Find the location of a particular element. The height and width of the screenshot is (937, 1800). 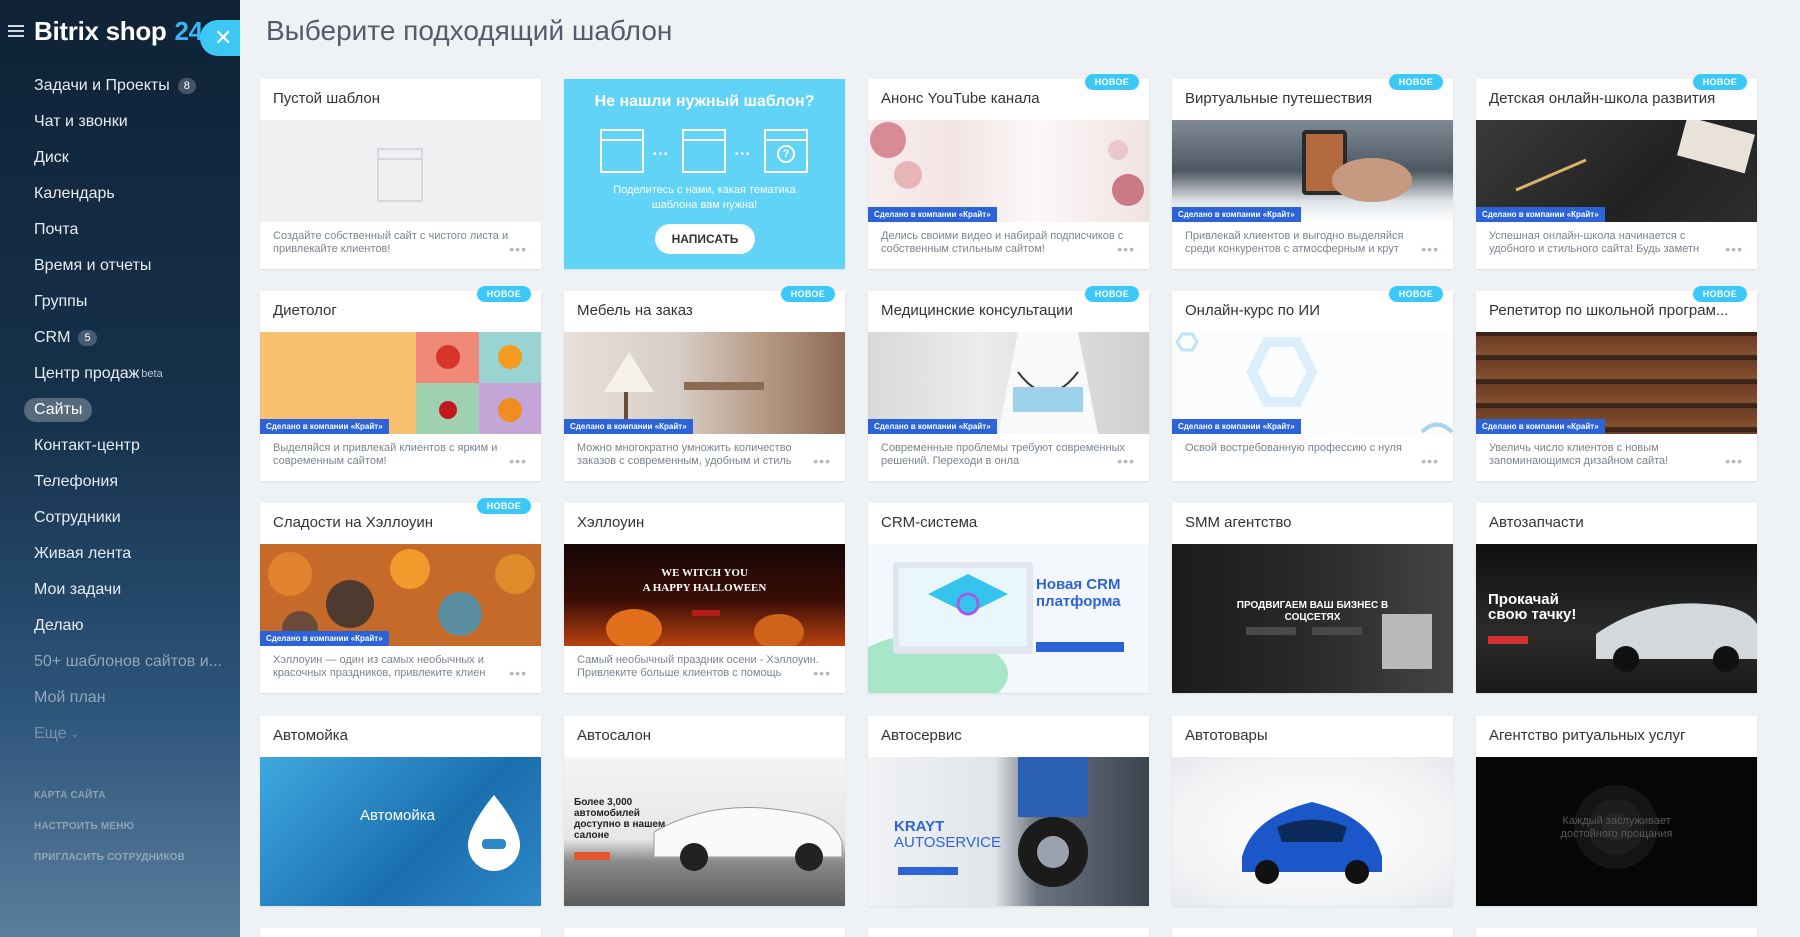

template-card-auto-goods: Автотовары is located at coordinates (1312, 811).